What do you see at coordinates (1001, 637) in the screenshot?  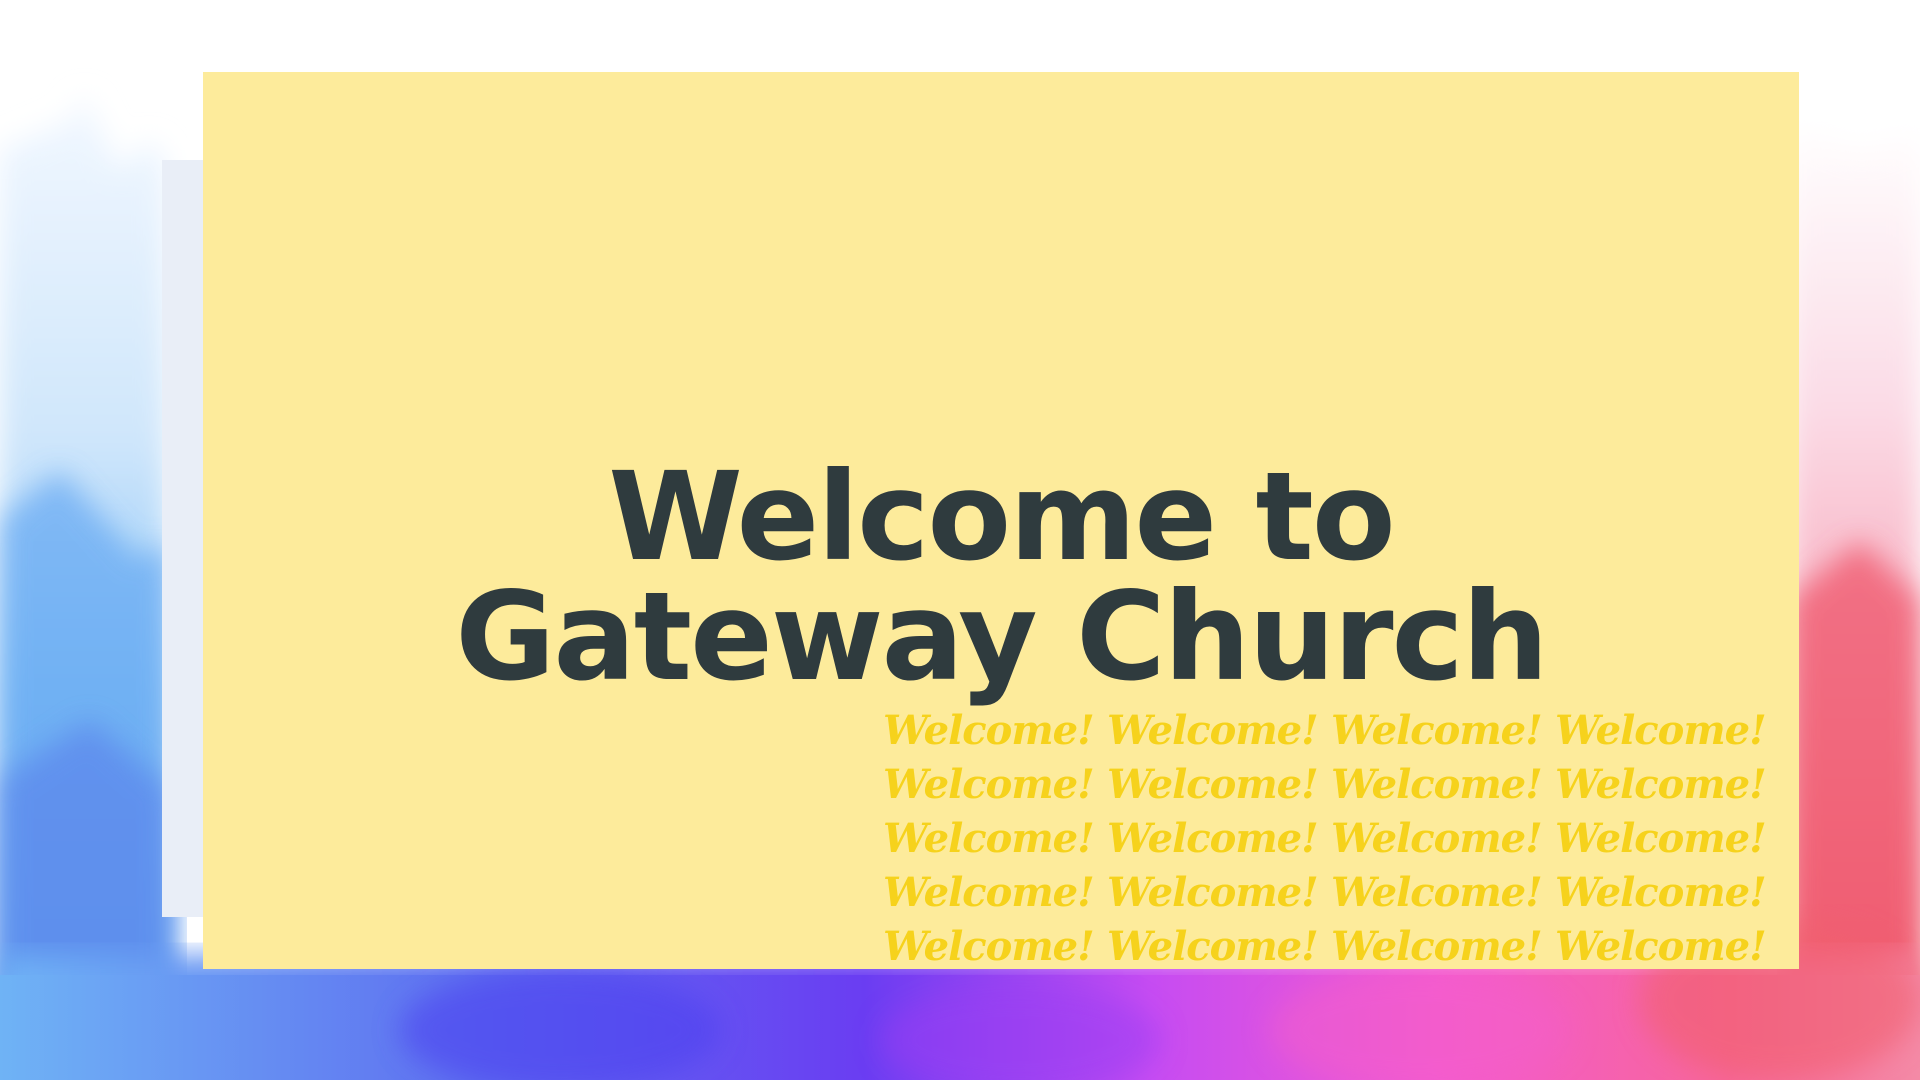 I see `title-line-2: Gateway Church` at bounding box center [1001, 637].